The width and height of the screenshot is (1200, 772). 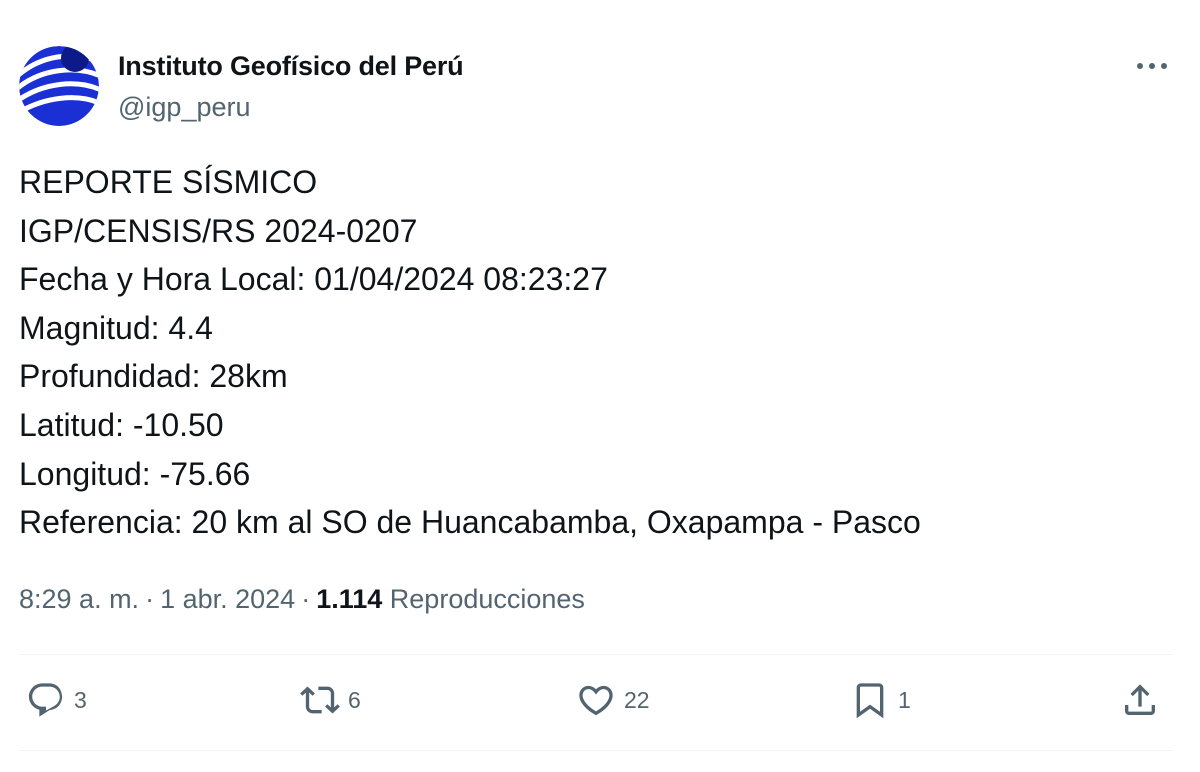 I want to click on retweet-button: 6, so click(x=330, y=700).